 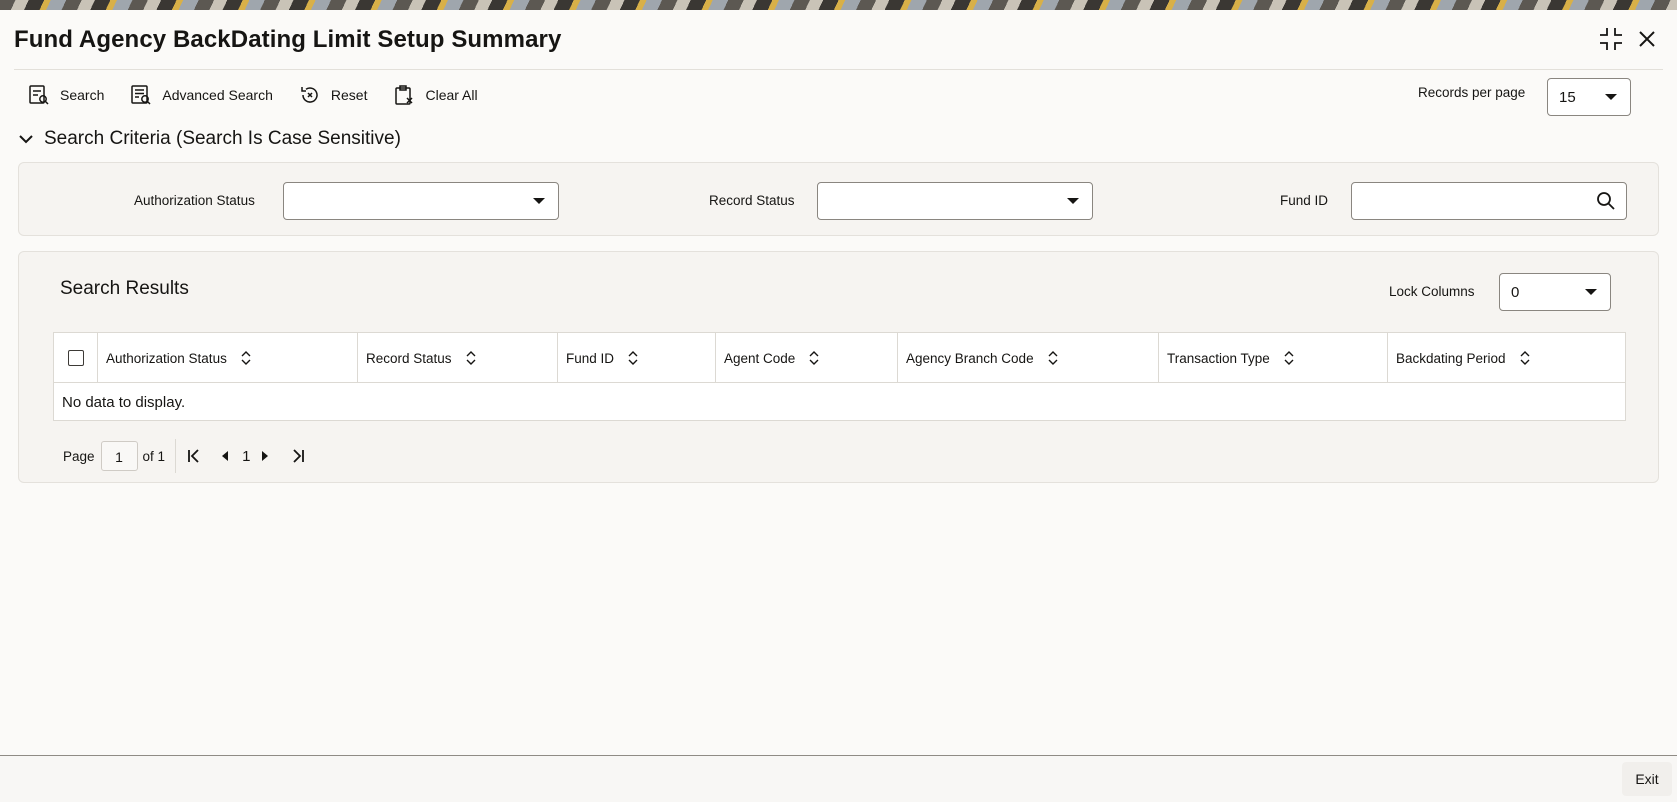 What do you see at coordinates (1647, 39) in the screenshot?
I see `close-icon` at bounding box center [1647, 39].